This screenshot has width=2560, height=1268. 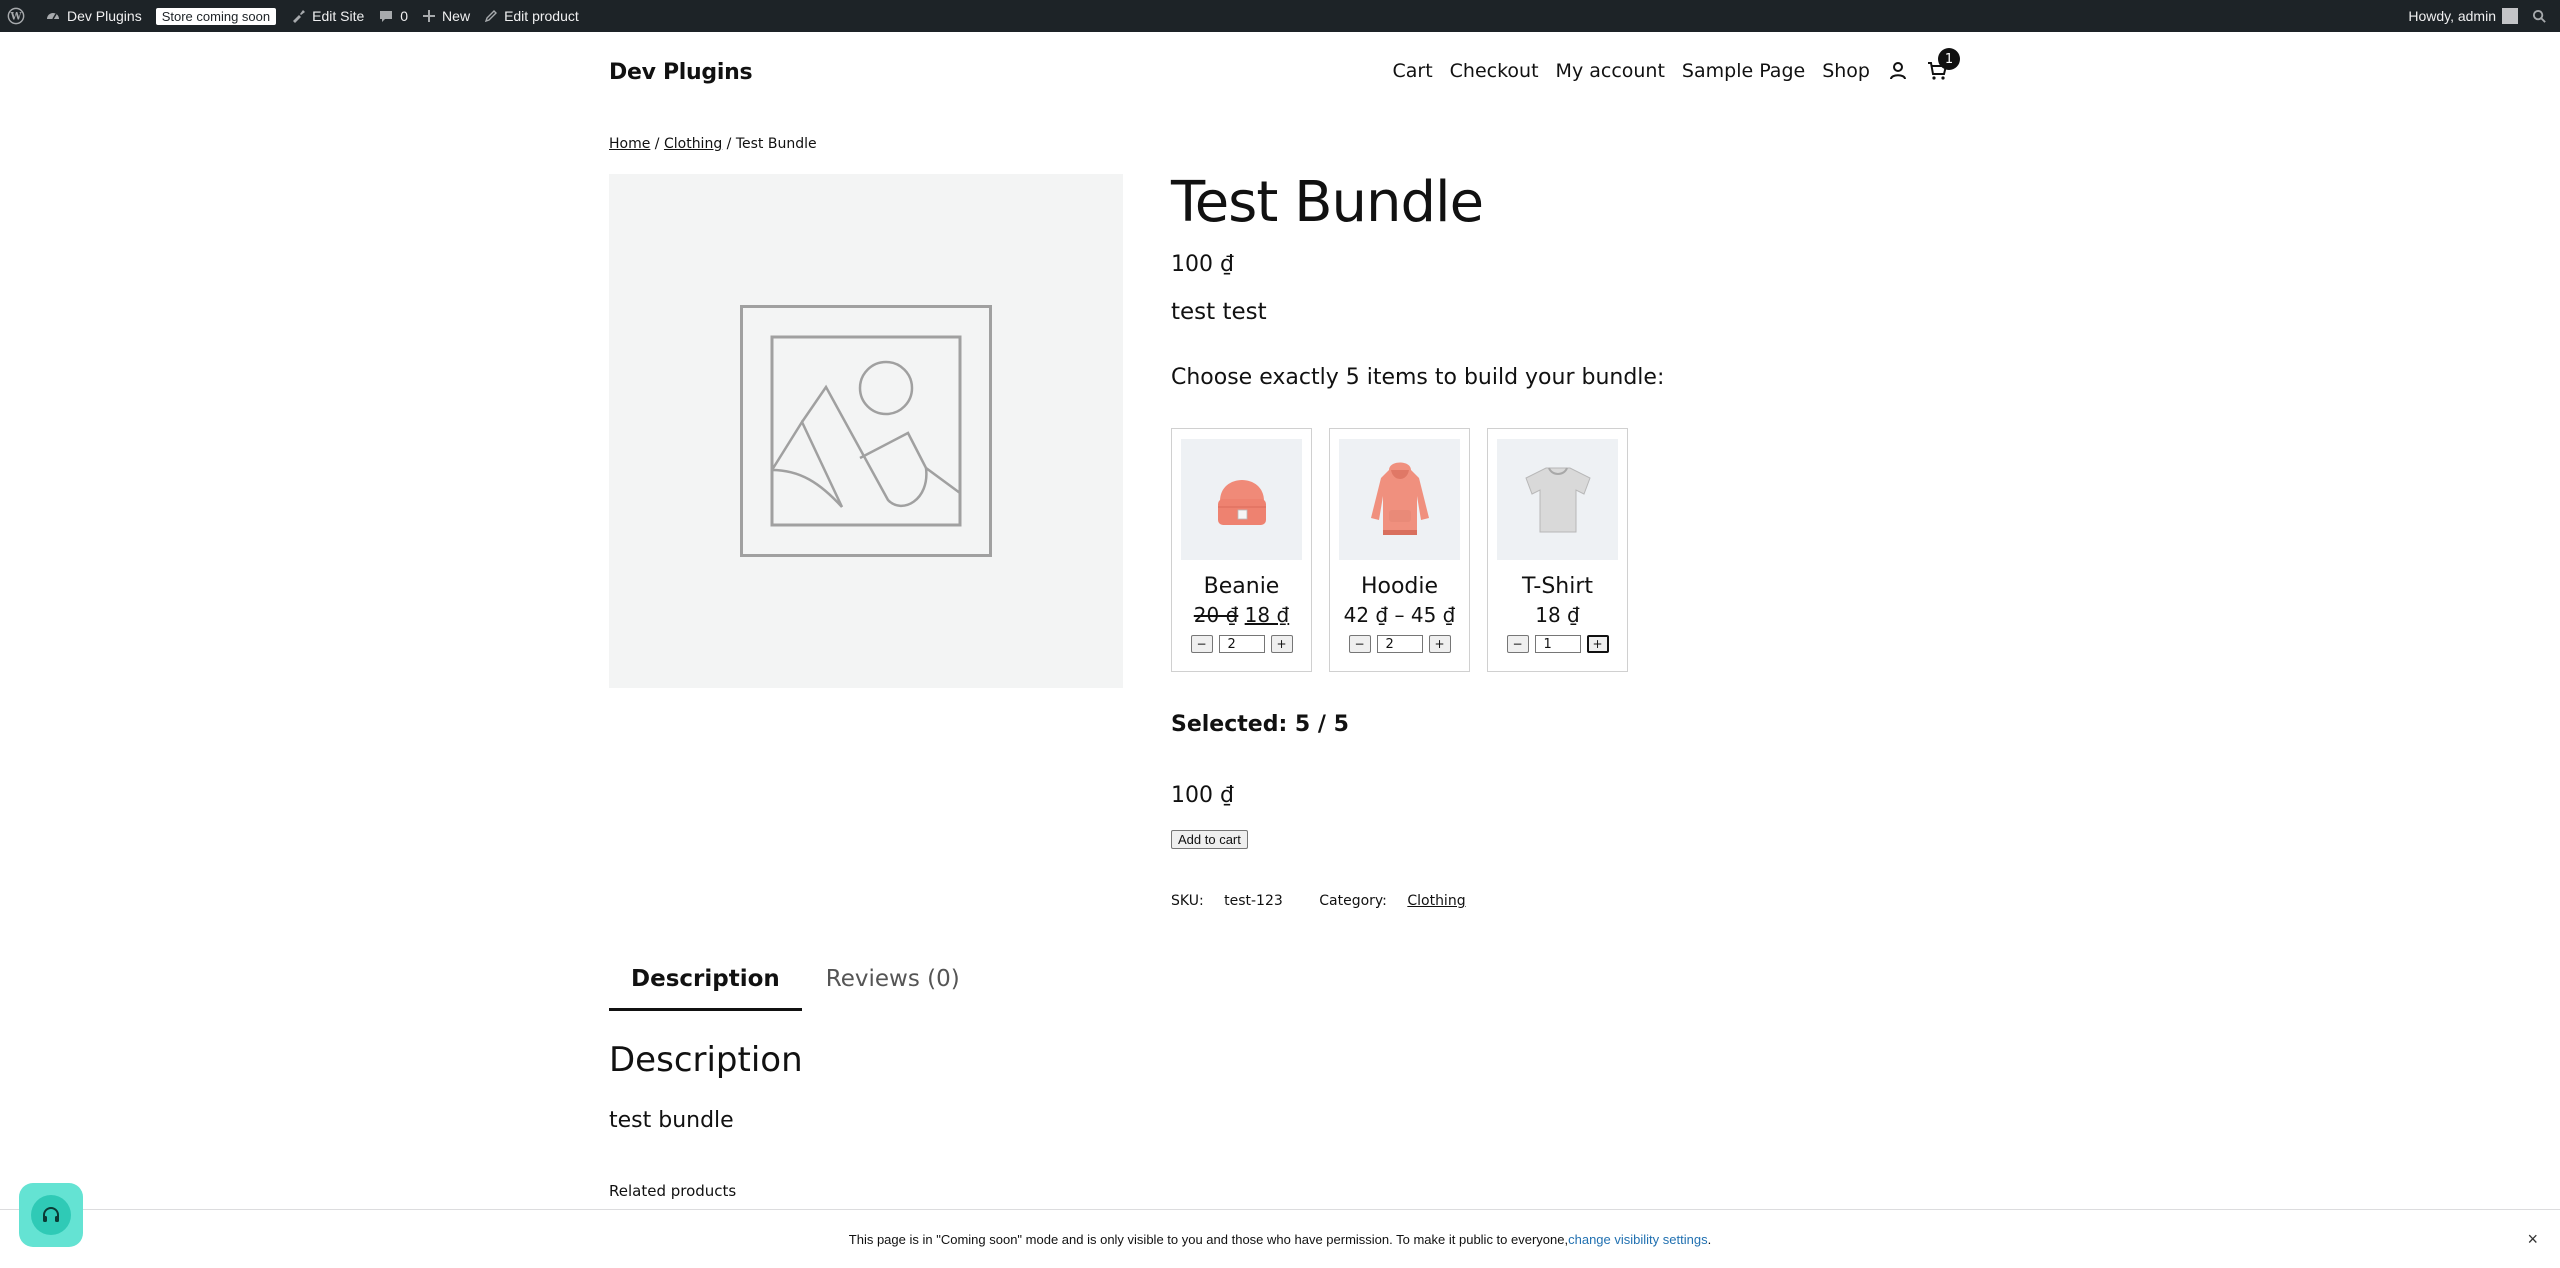 What do you see at coordinates (1202, 795) in the screenshot?
I see `bundle-total-price: 100 ₫` at bounding box center [1202, 795].